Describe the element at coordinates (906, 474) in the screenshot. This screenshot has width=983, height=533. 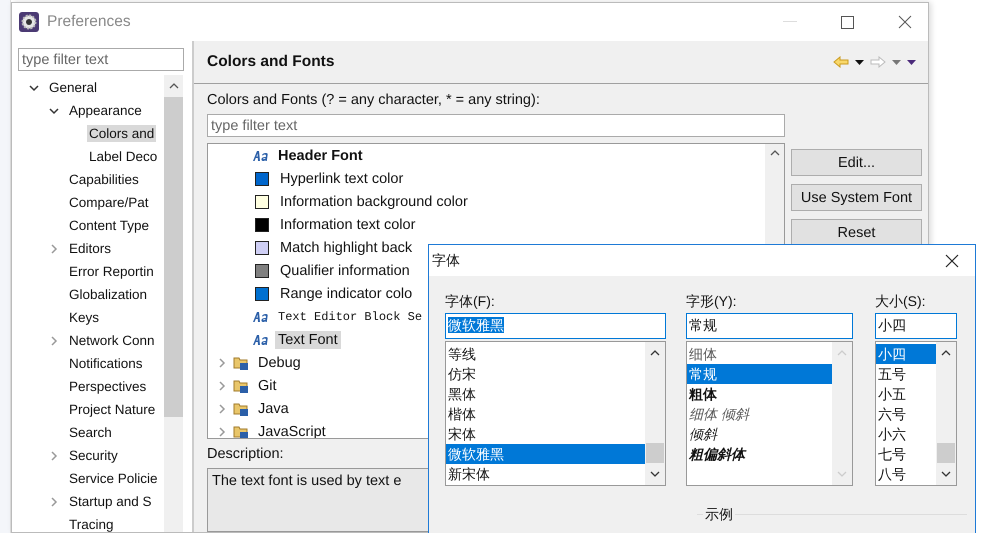
I see `list-item: 八号` at that location.